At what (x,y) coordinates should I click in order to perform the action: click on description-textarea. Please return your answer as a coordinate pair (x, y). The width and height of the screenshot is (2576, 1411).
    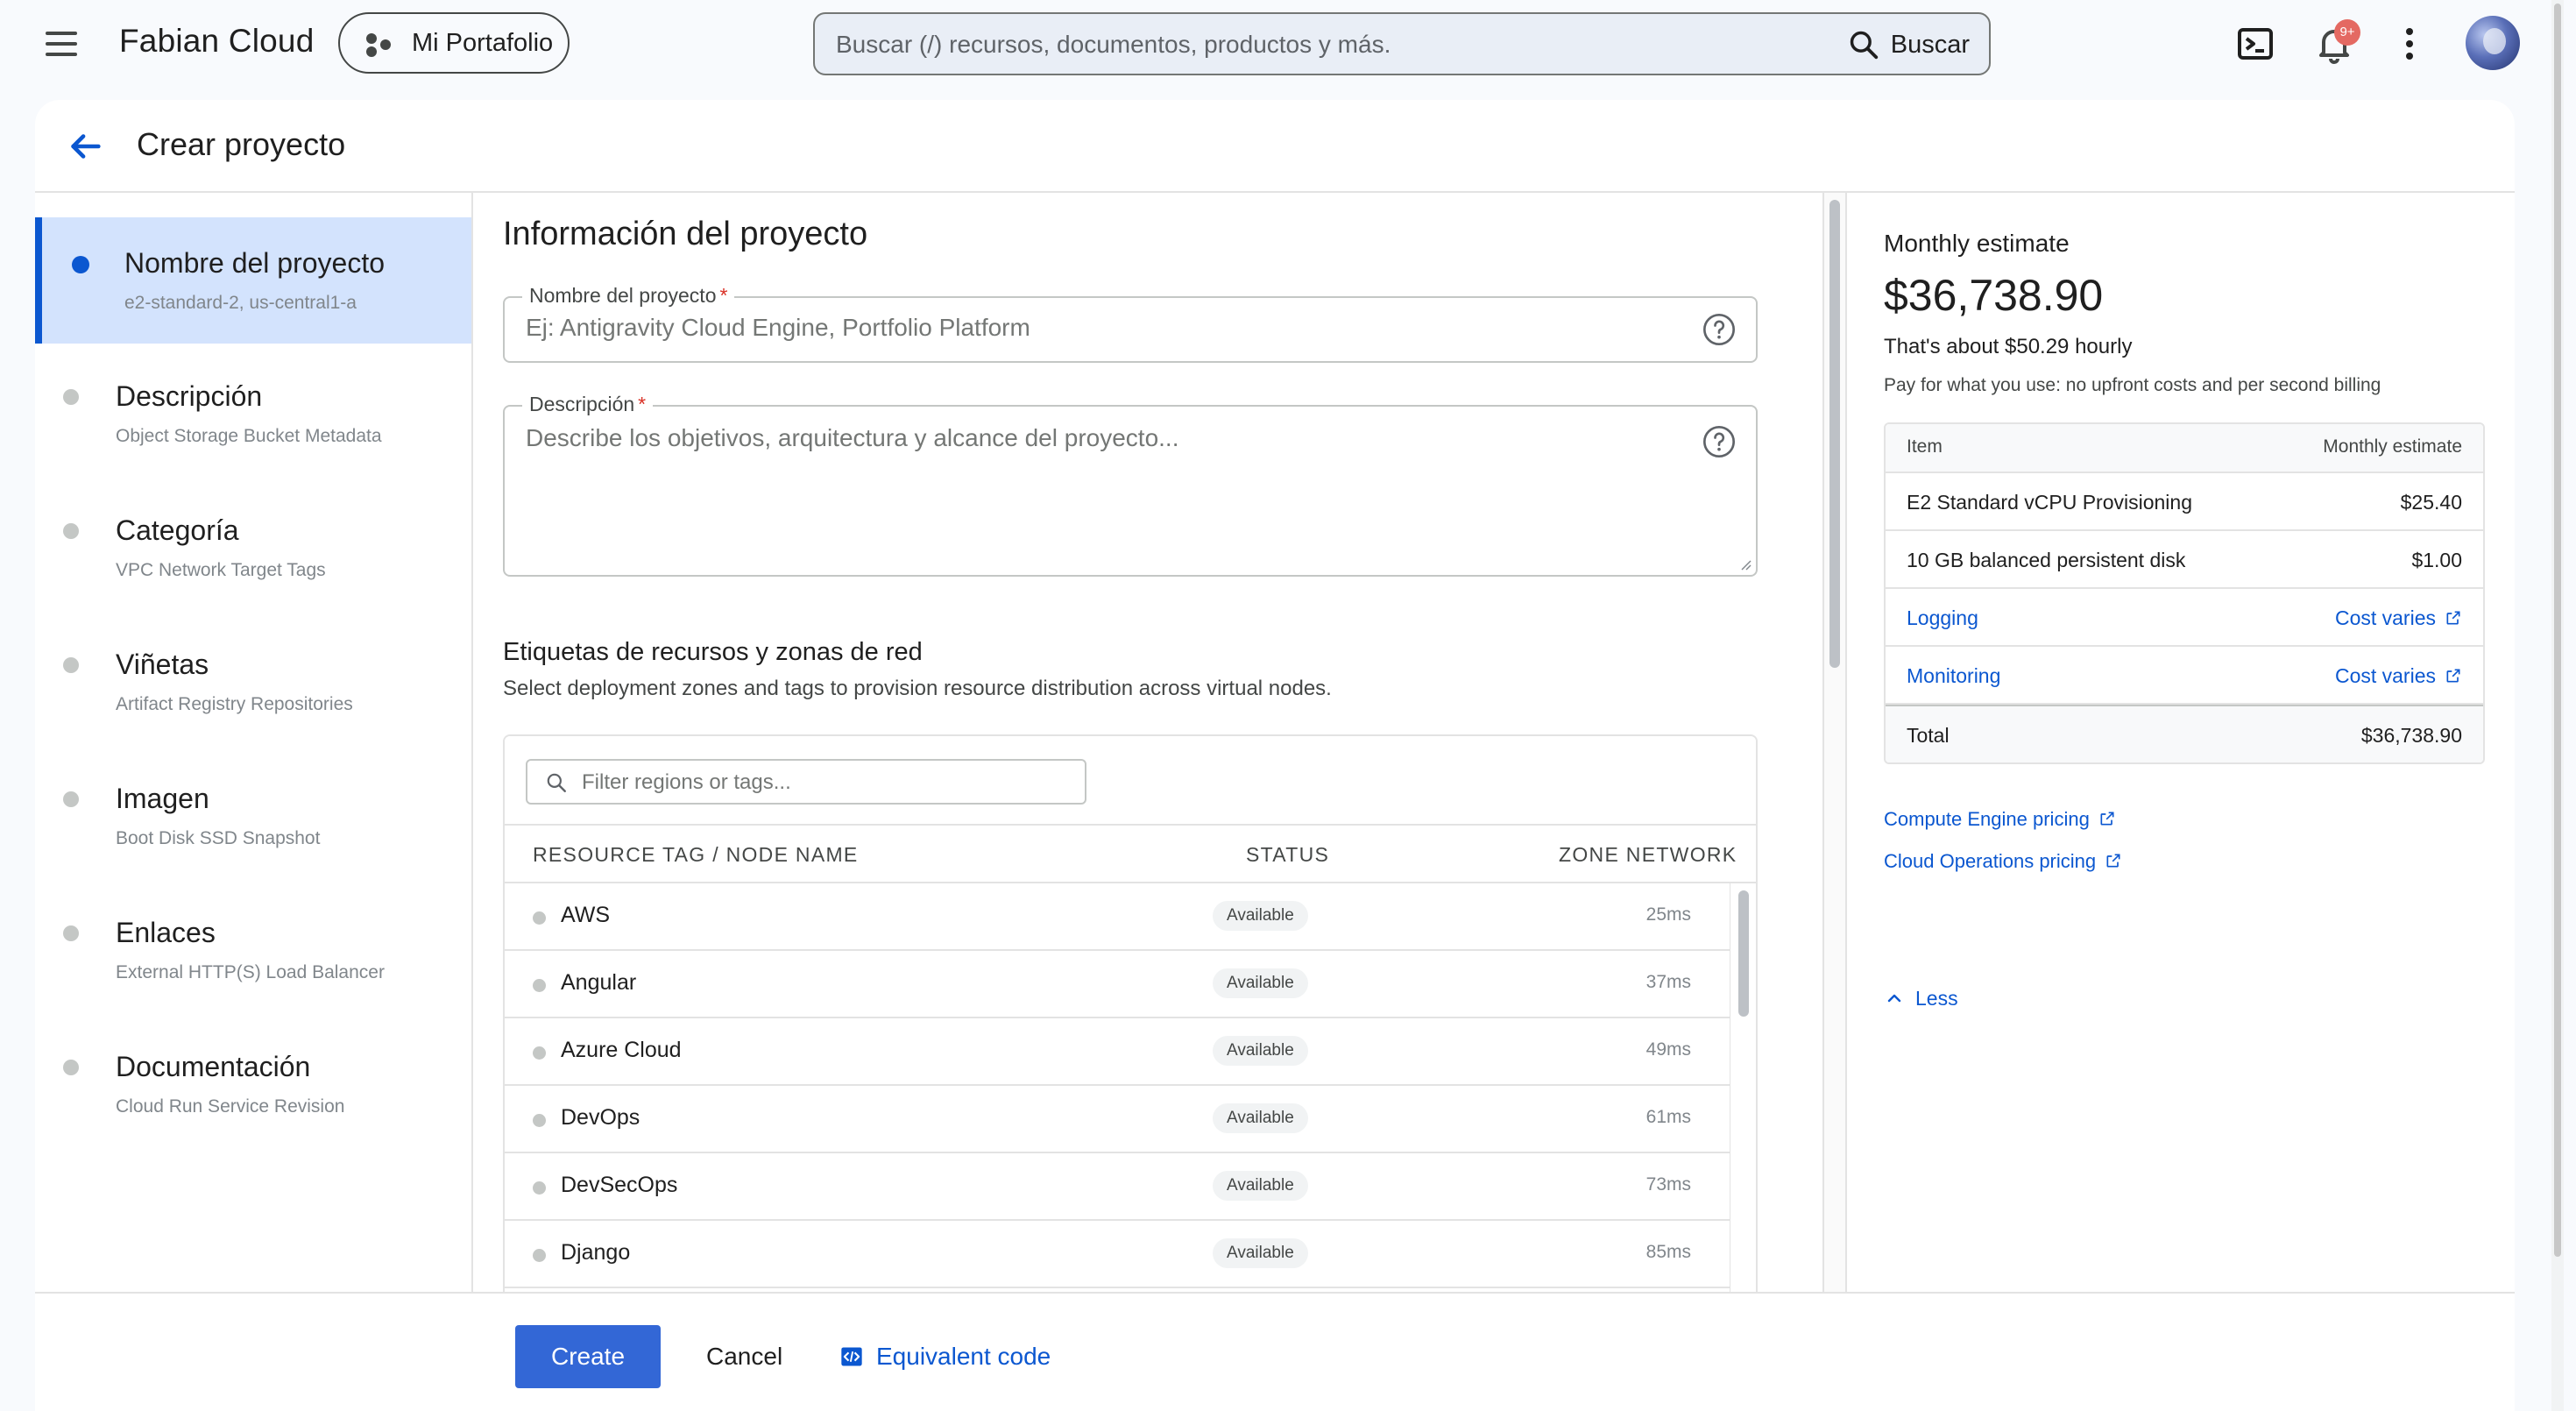
    Looking at the image, I should click on (1104, 490).